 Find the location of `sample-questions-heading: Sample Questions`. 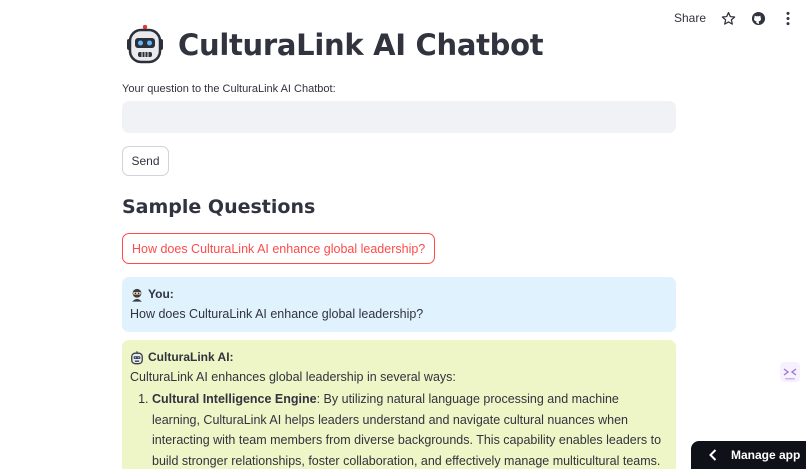

sample-questions-heading: Sample Questions is located at coordinates (219, 207).